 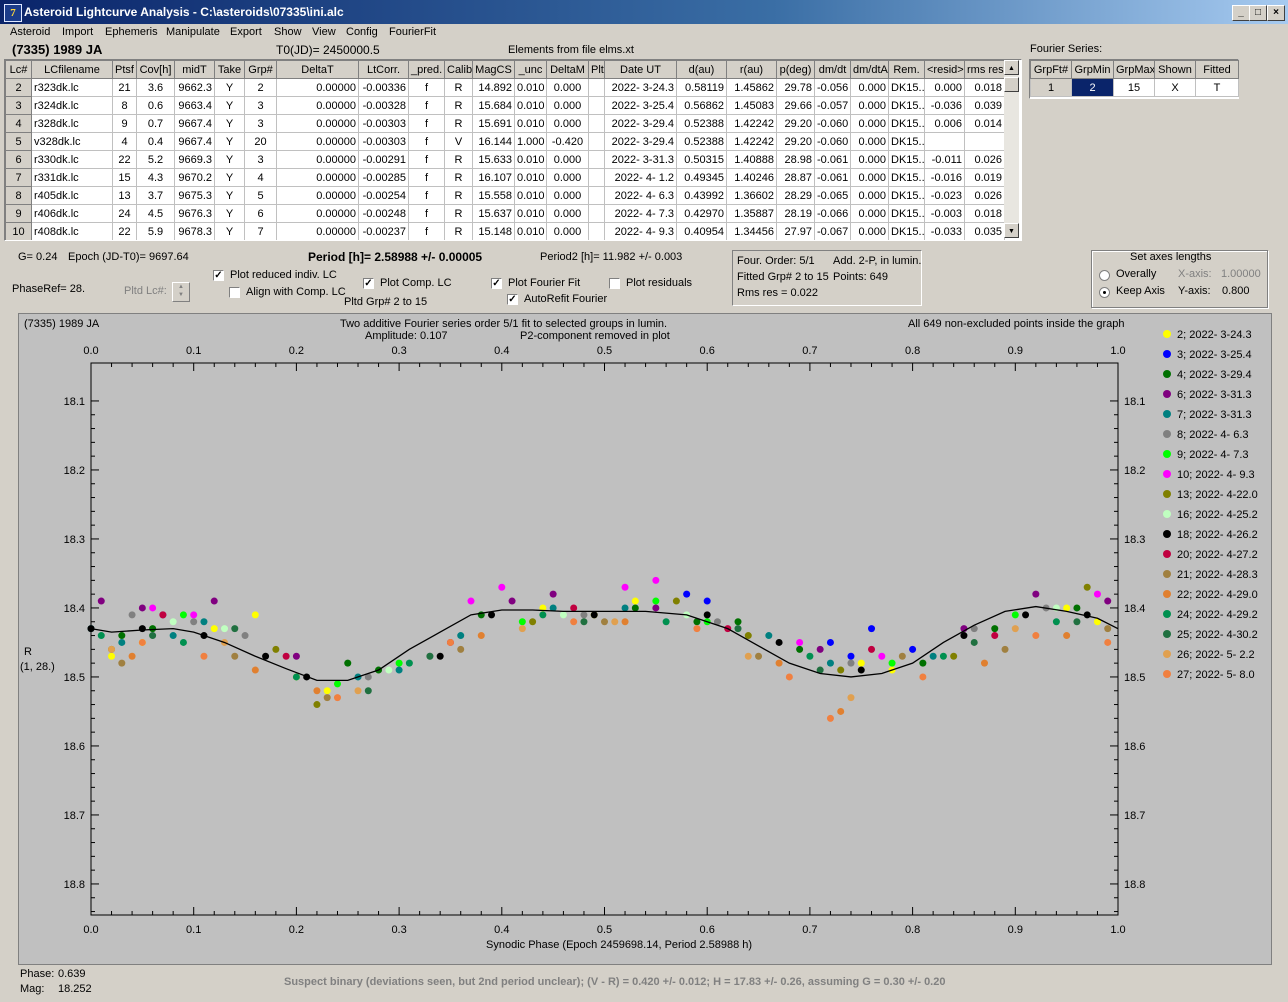 What do you see at coordinates (1213, 455) in the screenshot?
I see `legend-entry: 9; 2022- 4- 7.3` at bounding box center [1213, 455].